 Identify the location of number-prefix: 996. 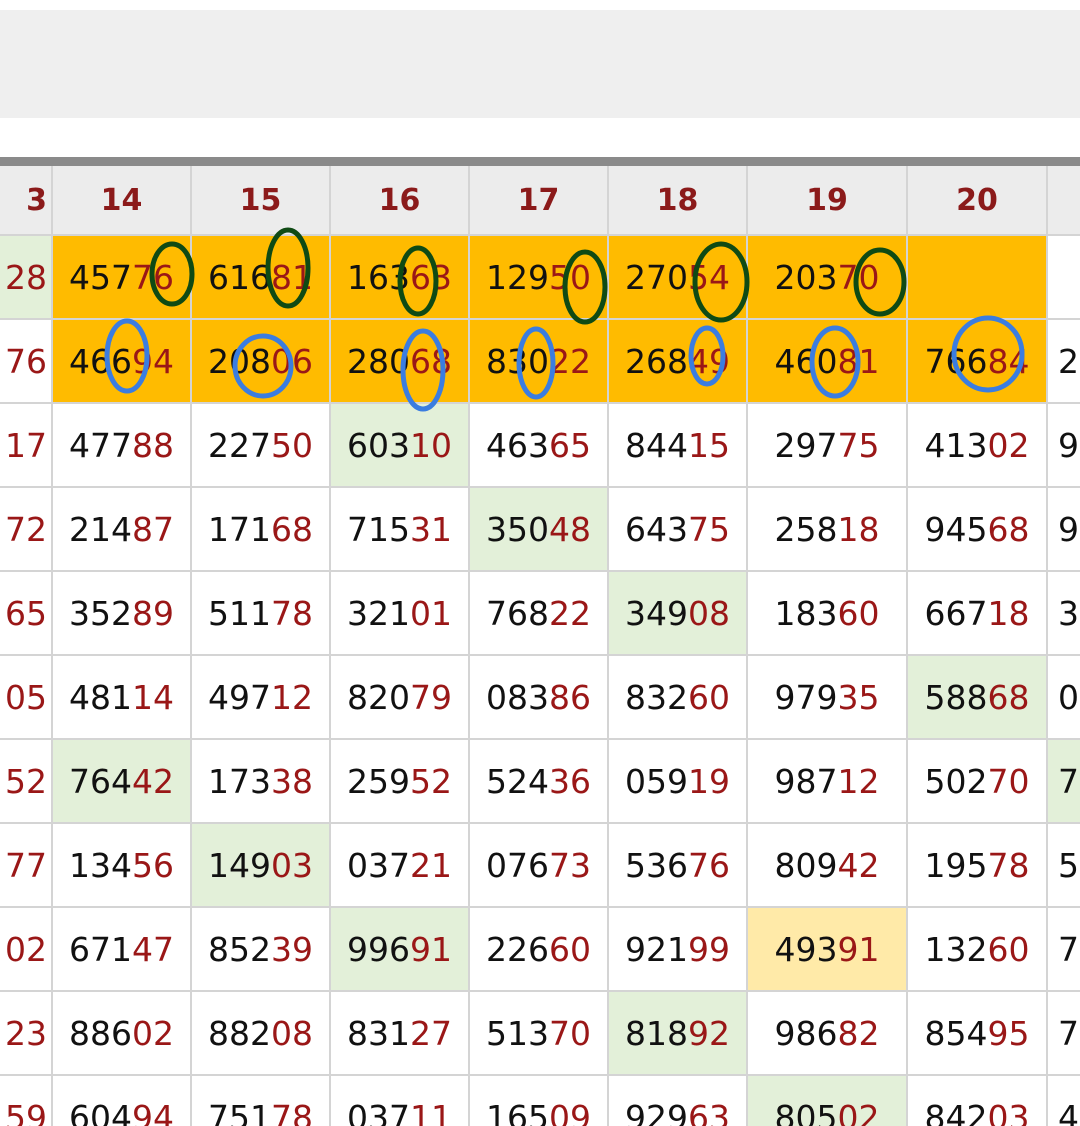
(378, 949).